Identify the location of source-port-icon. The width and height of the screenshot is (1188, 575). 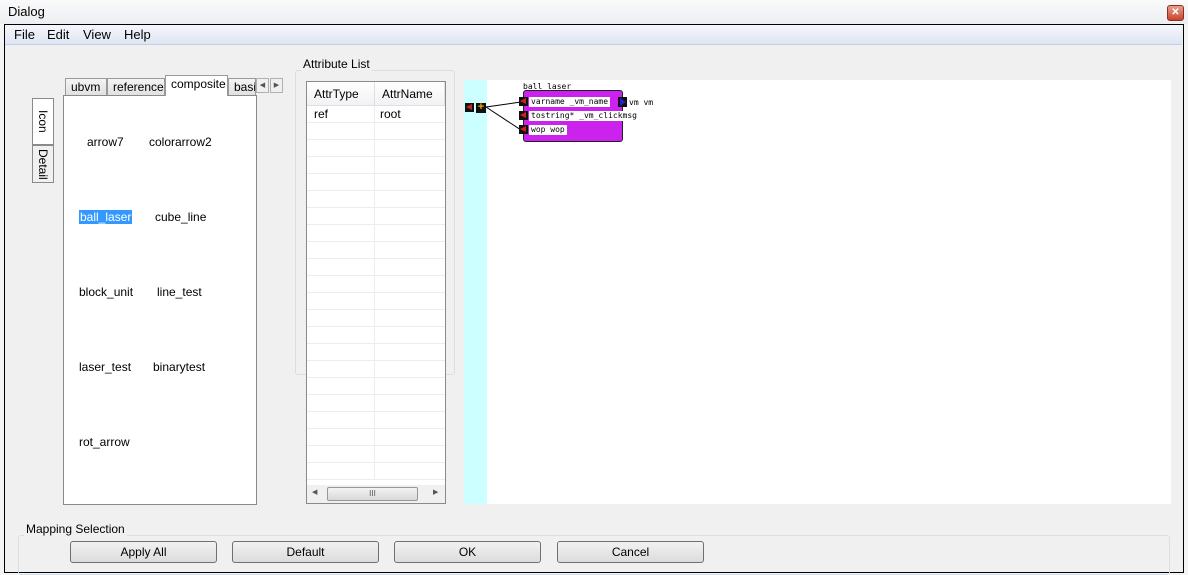
(469, 107).